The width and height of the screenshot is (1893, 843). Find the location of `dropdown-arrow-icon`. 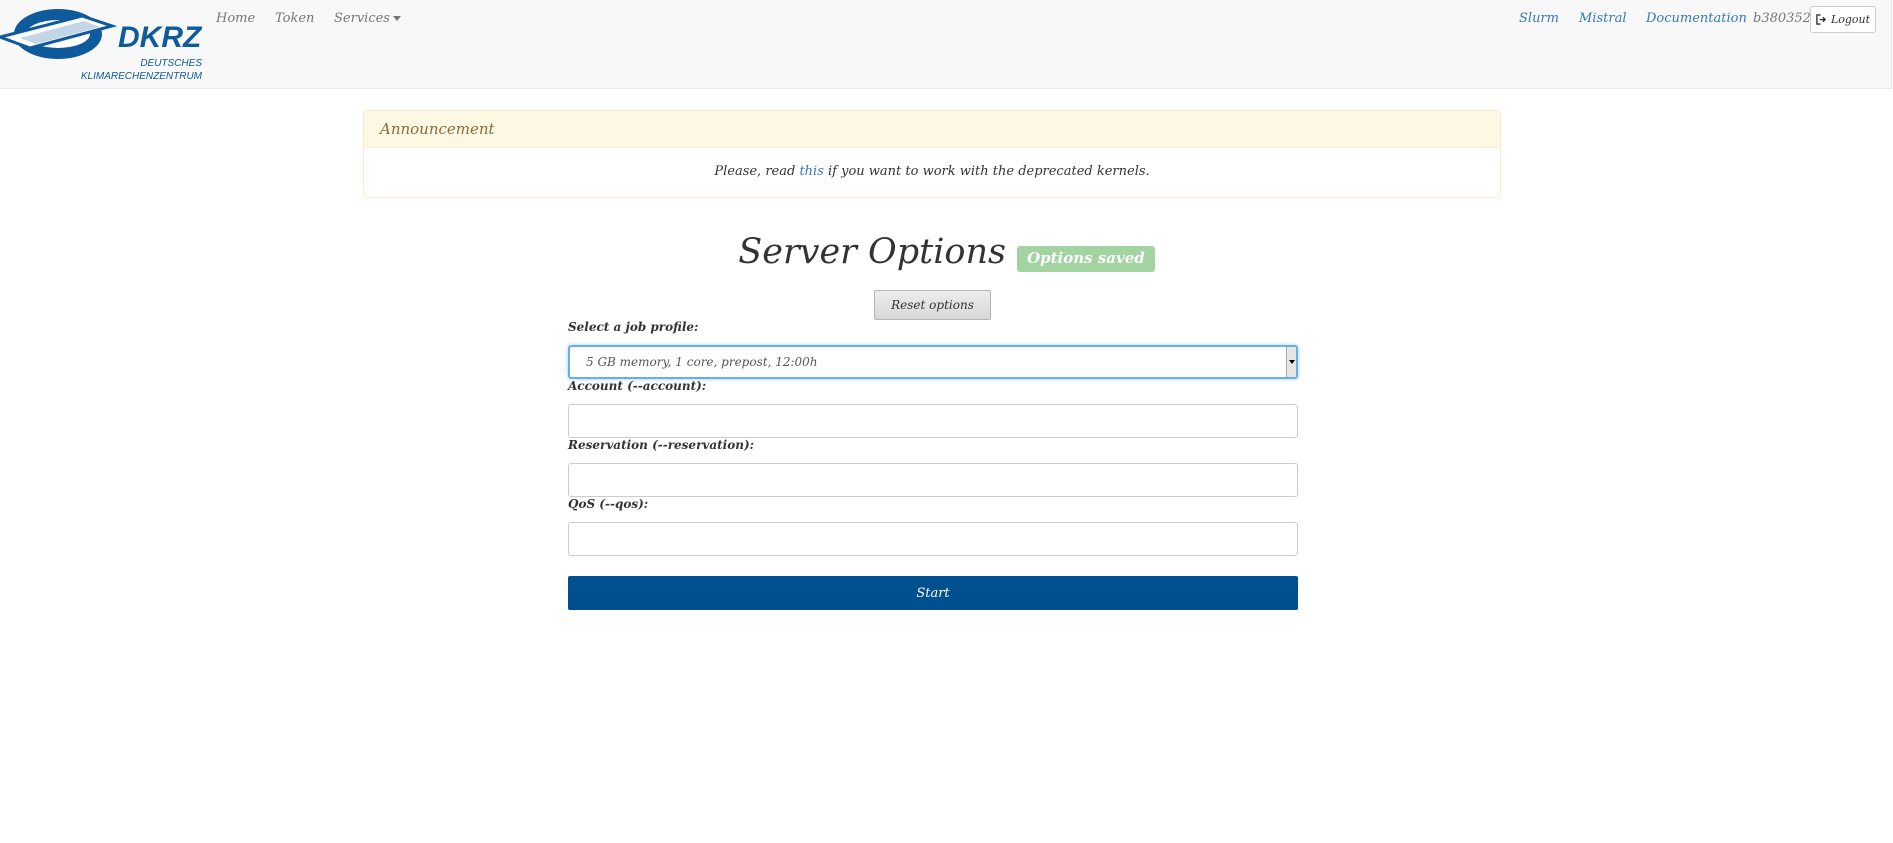

dropdown-arrow-icon is located at coordinates (1291, 362).